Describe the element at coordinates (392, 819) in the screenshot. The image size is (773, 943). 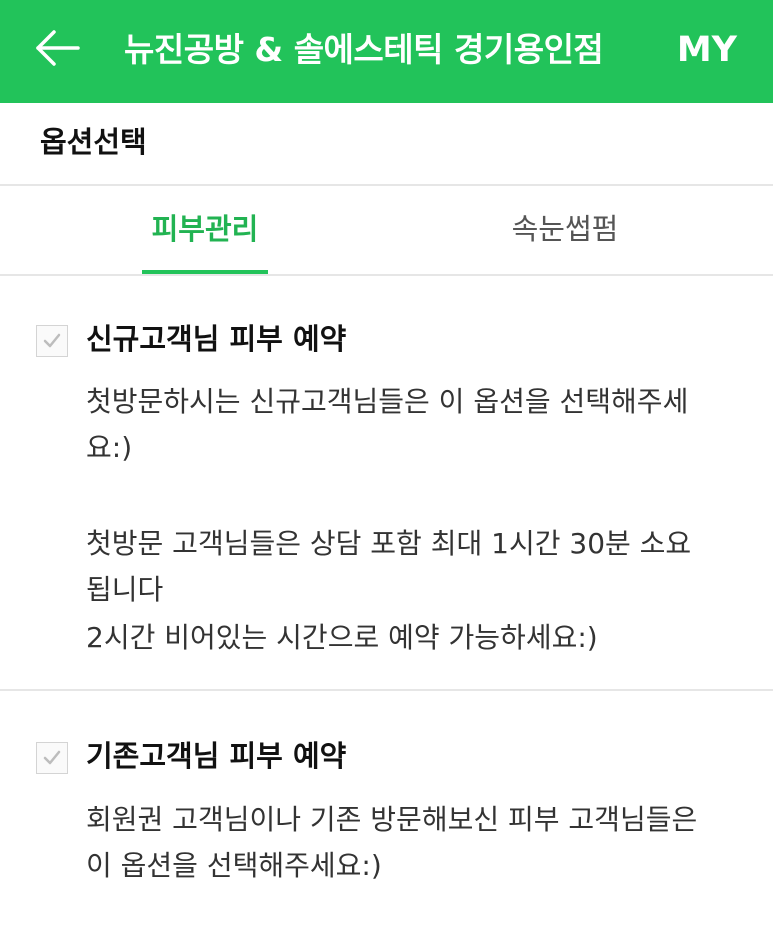
I see `option-description-line: 회원권 고객님이나 기존 방문해보신 피부 고객님들은` at that location.